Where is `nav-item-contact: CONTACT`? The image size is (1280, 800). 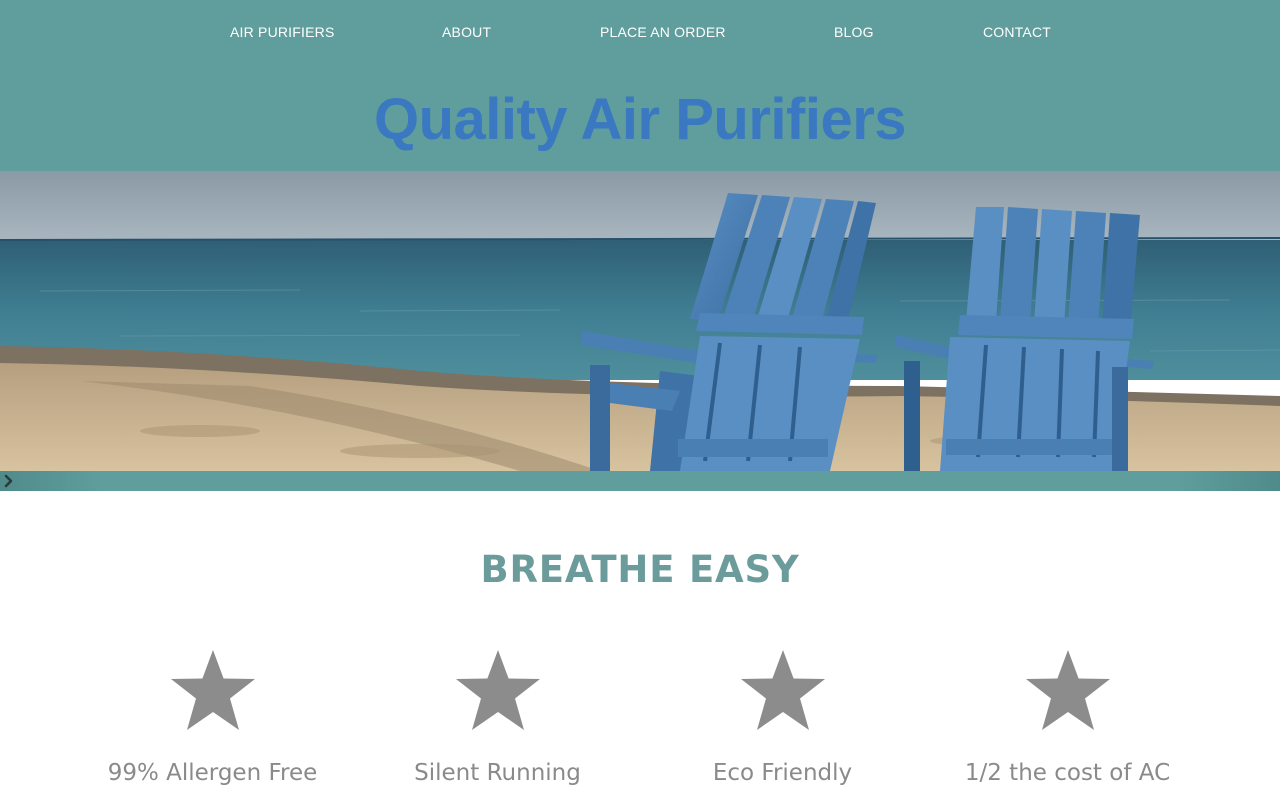 nav-item-contact: CONTACT is located at coordinates (1017, 32).